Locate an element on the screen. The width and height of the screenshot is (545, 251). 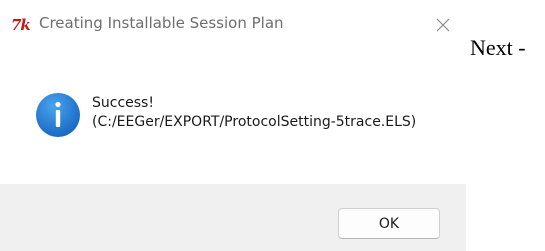
tk-feather-icon: 7k is located at coordinates (21, 25).